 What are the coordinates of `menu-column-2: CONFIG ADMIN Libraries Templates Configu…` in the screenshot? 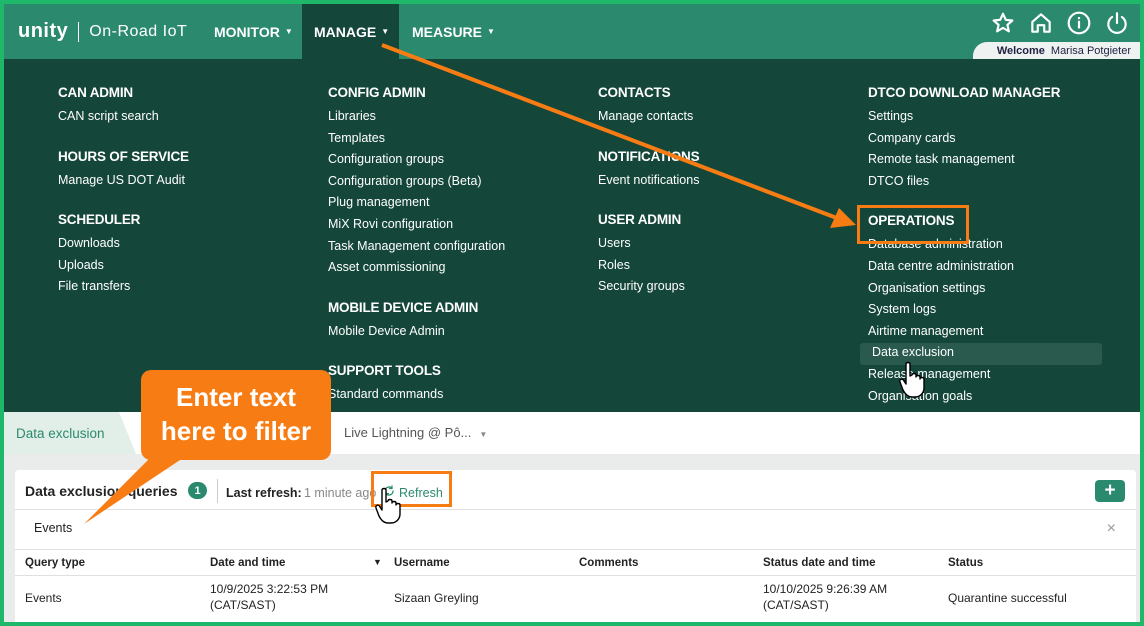 It's located at (416, 256).